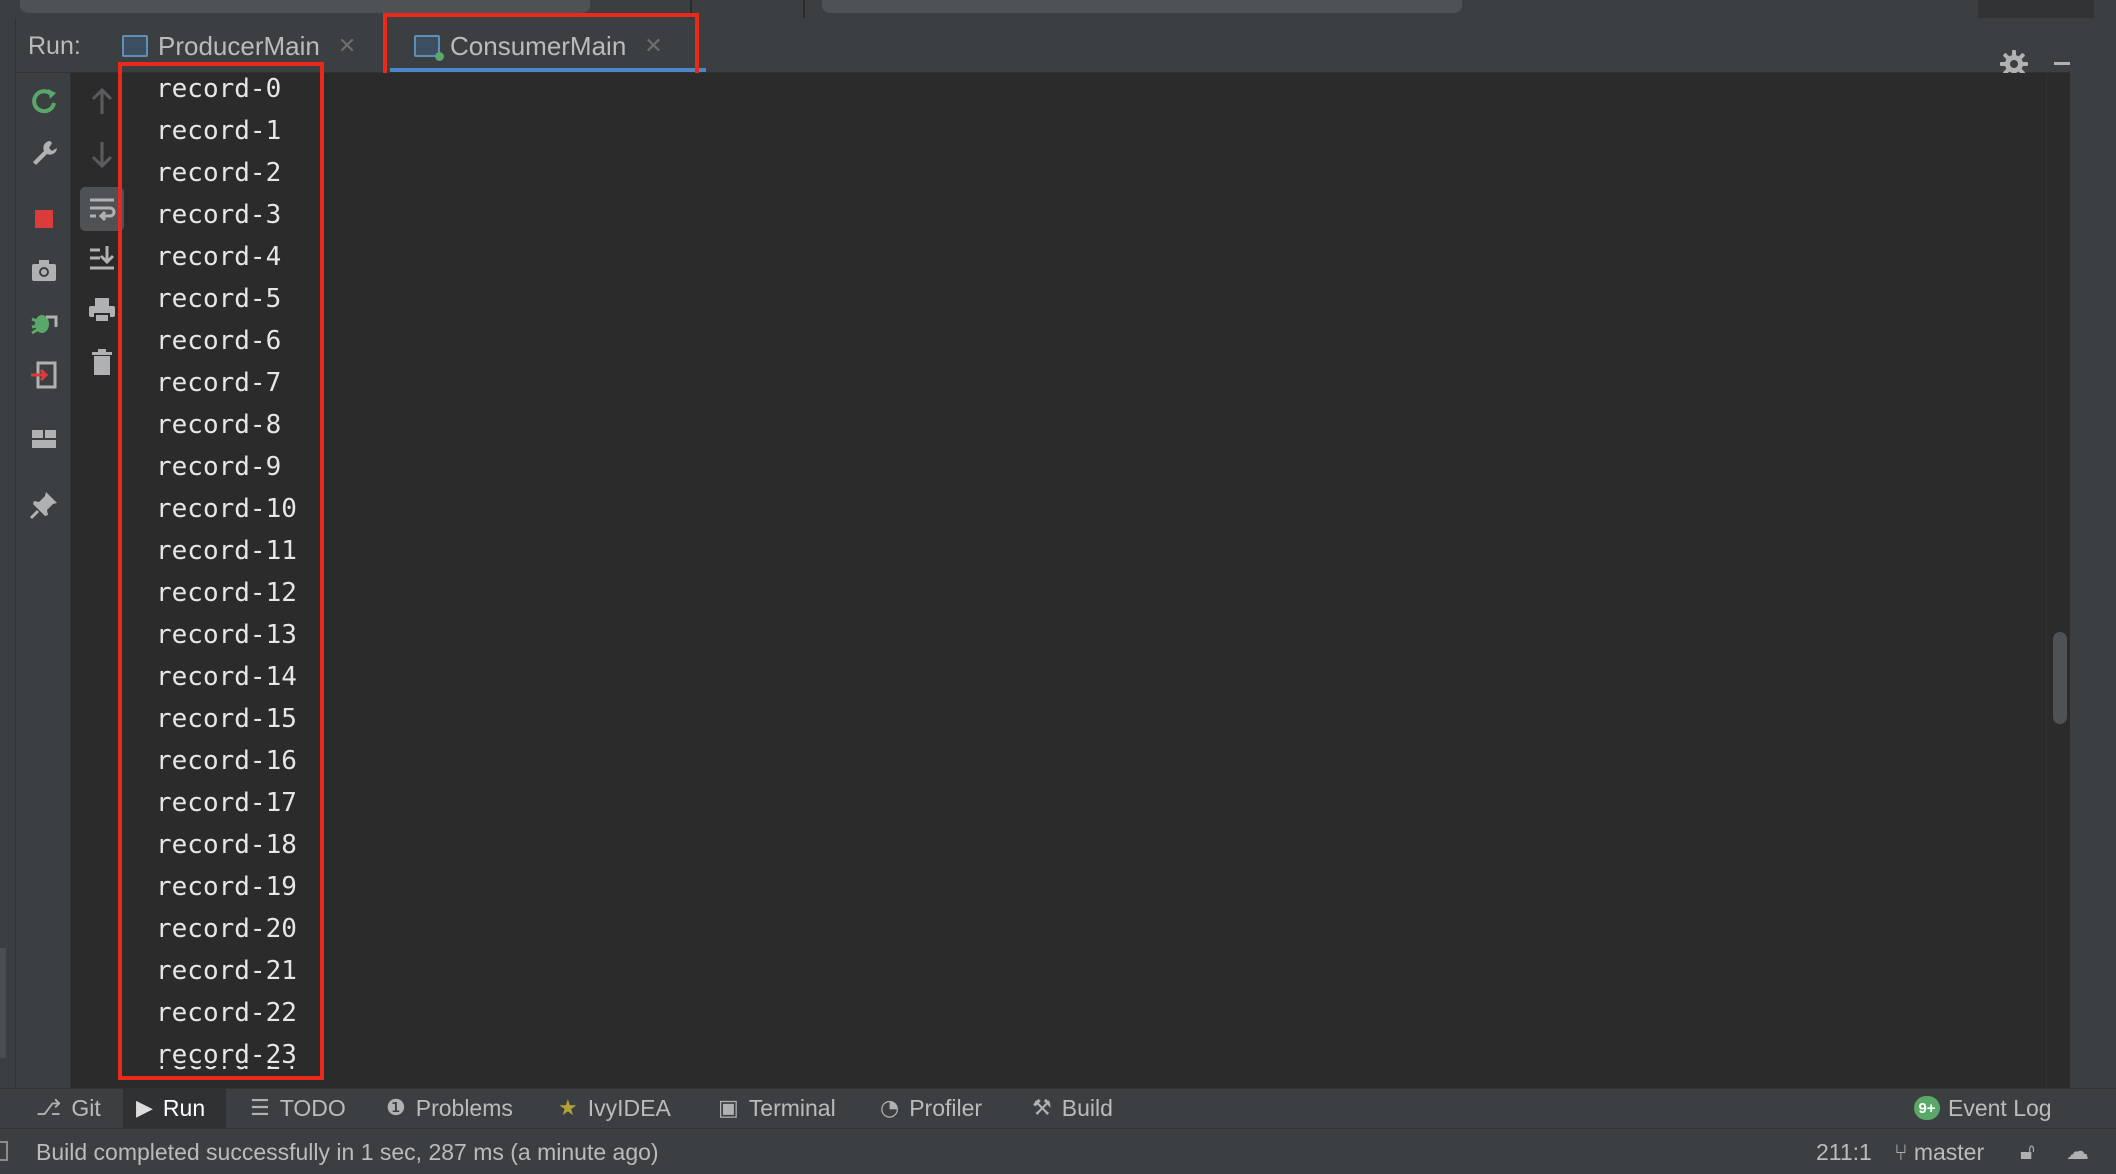 The width and height of the screenshot is (2116, 1174). I want to click on scrollbar-thumb, so click(2060, 678).